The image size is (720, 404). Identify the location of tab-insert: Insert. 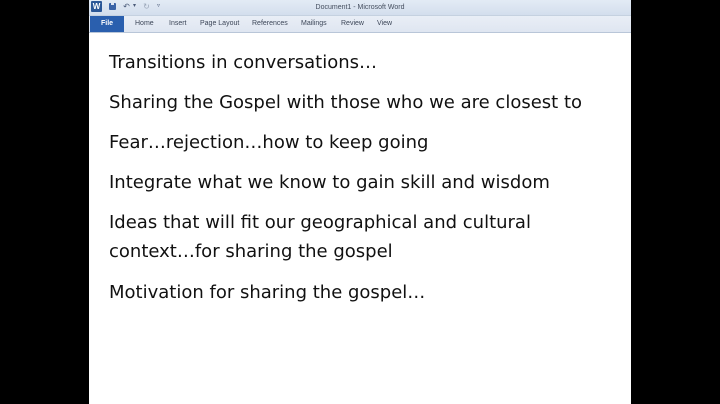
(178, 24).